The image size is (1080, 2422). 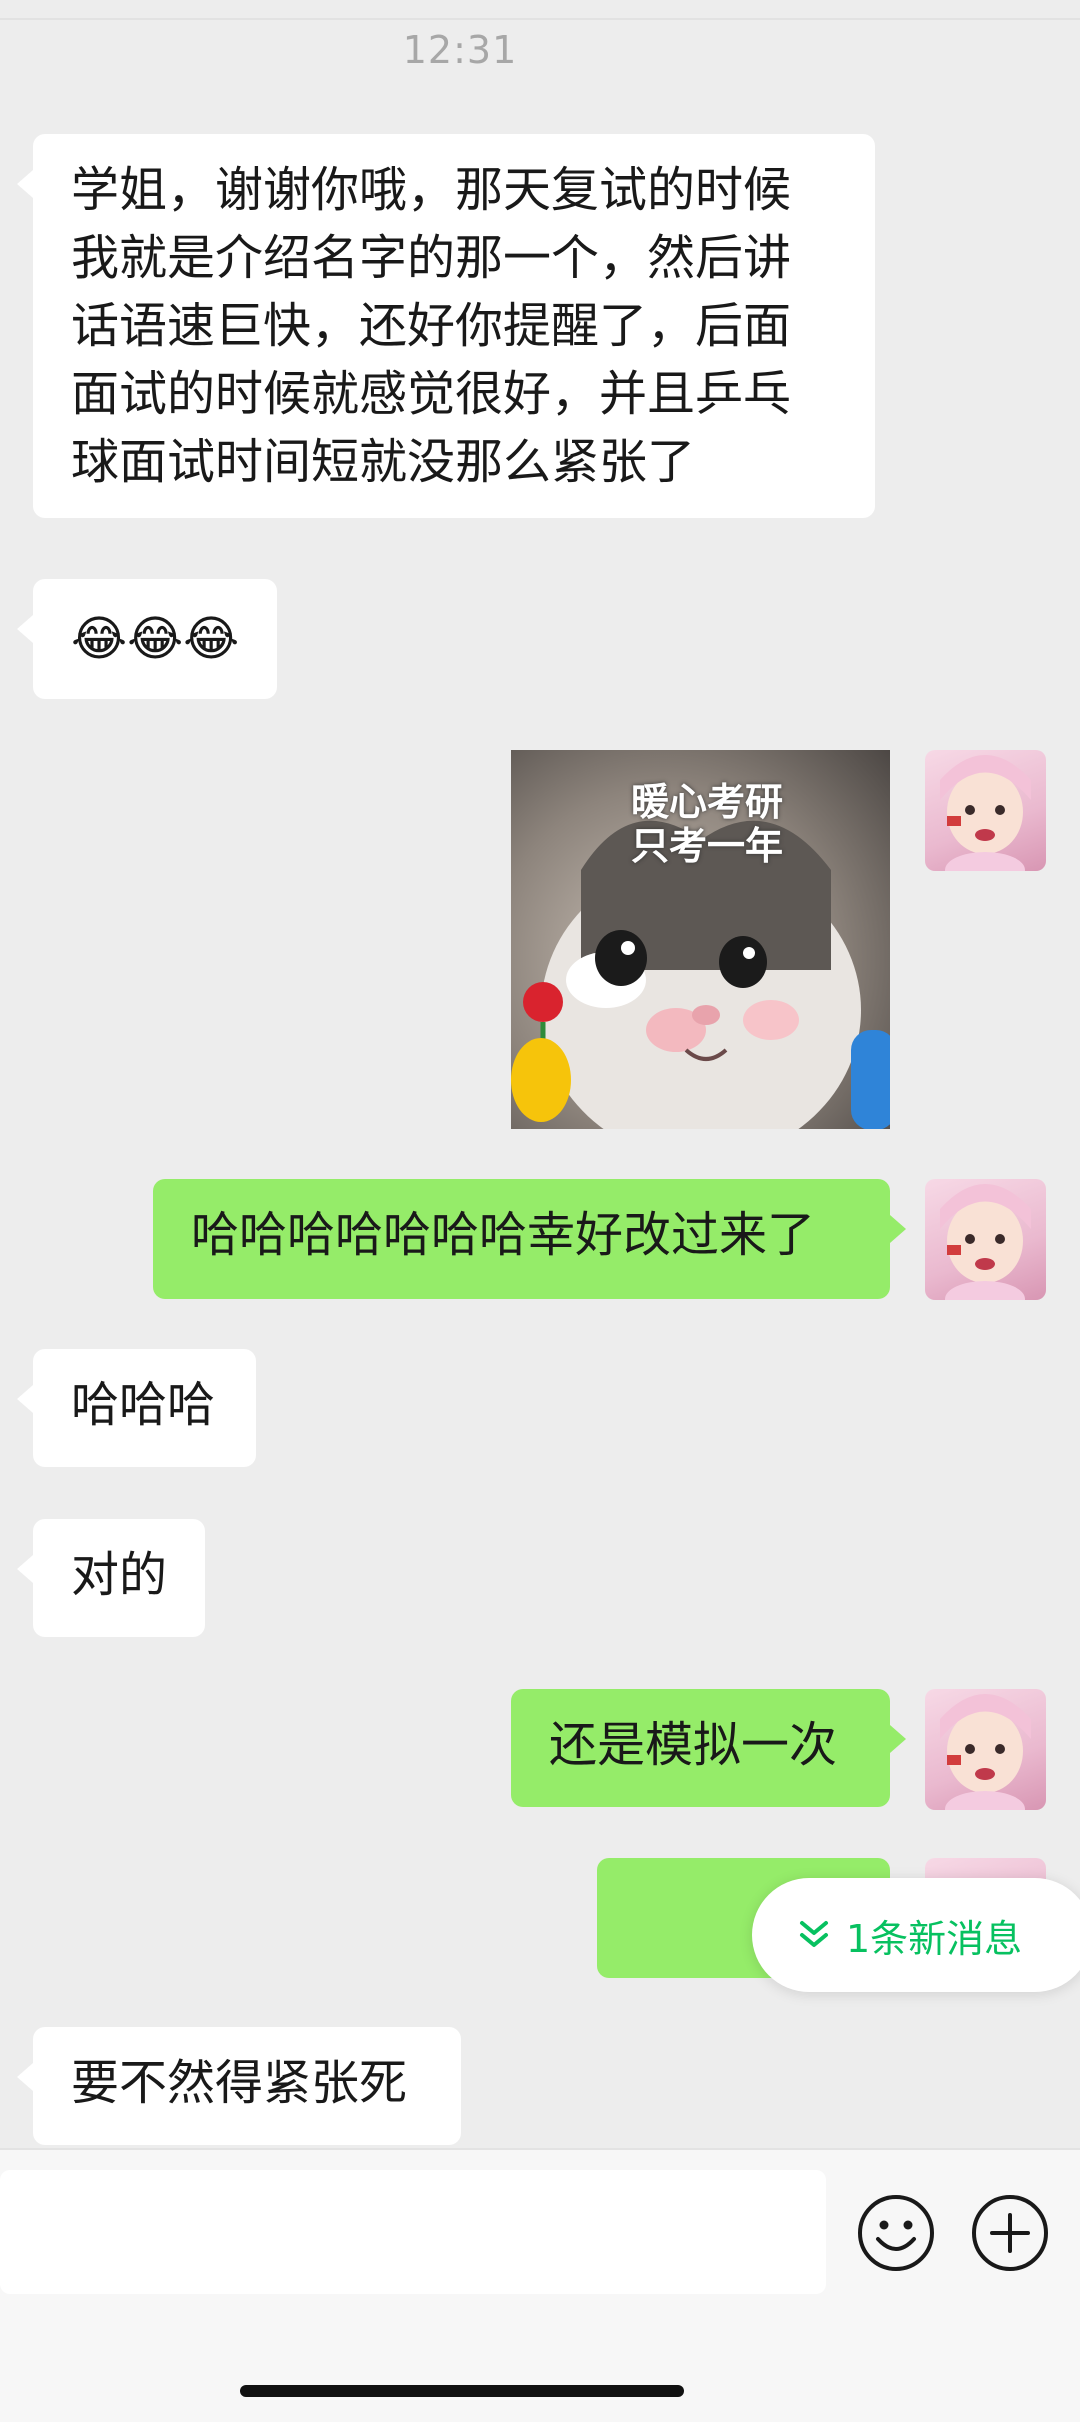 I want to click on message-bubble-incoming: 对的, so click(x=111, y=1578).